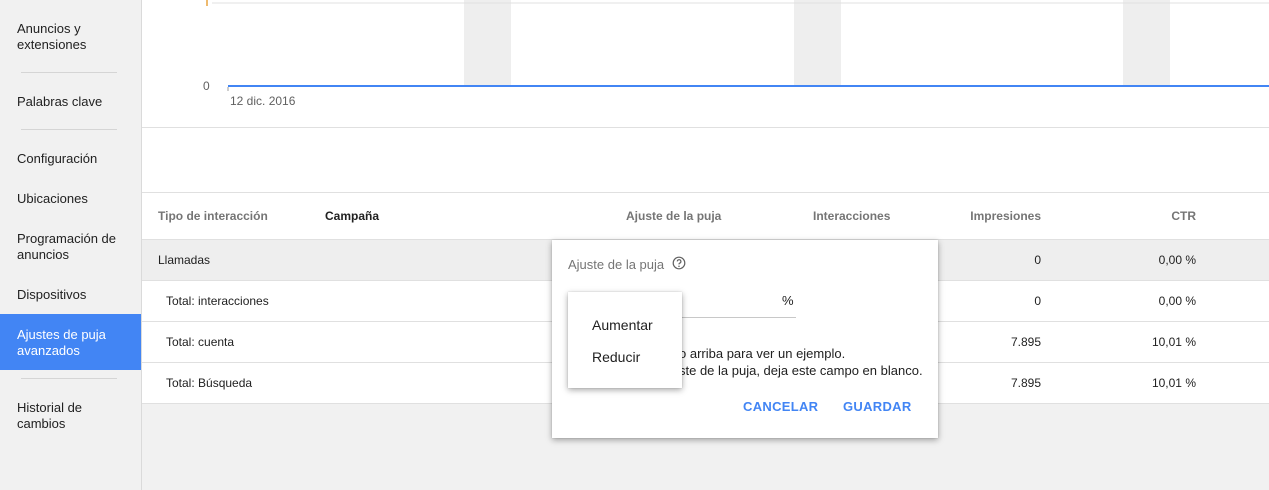  I want to click on sidebar-item-locations: Ubicaciones, so click(70, 199).